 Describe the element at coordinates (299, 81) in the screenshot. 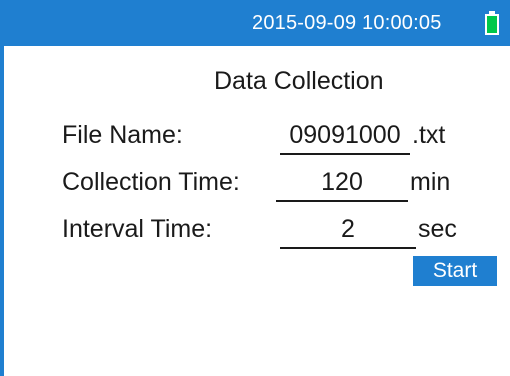

I see `page-title: Data Collection` at that location.